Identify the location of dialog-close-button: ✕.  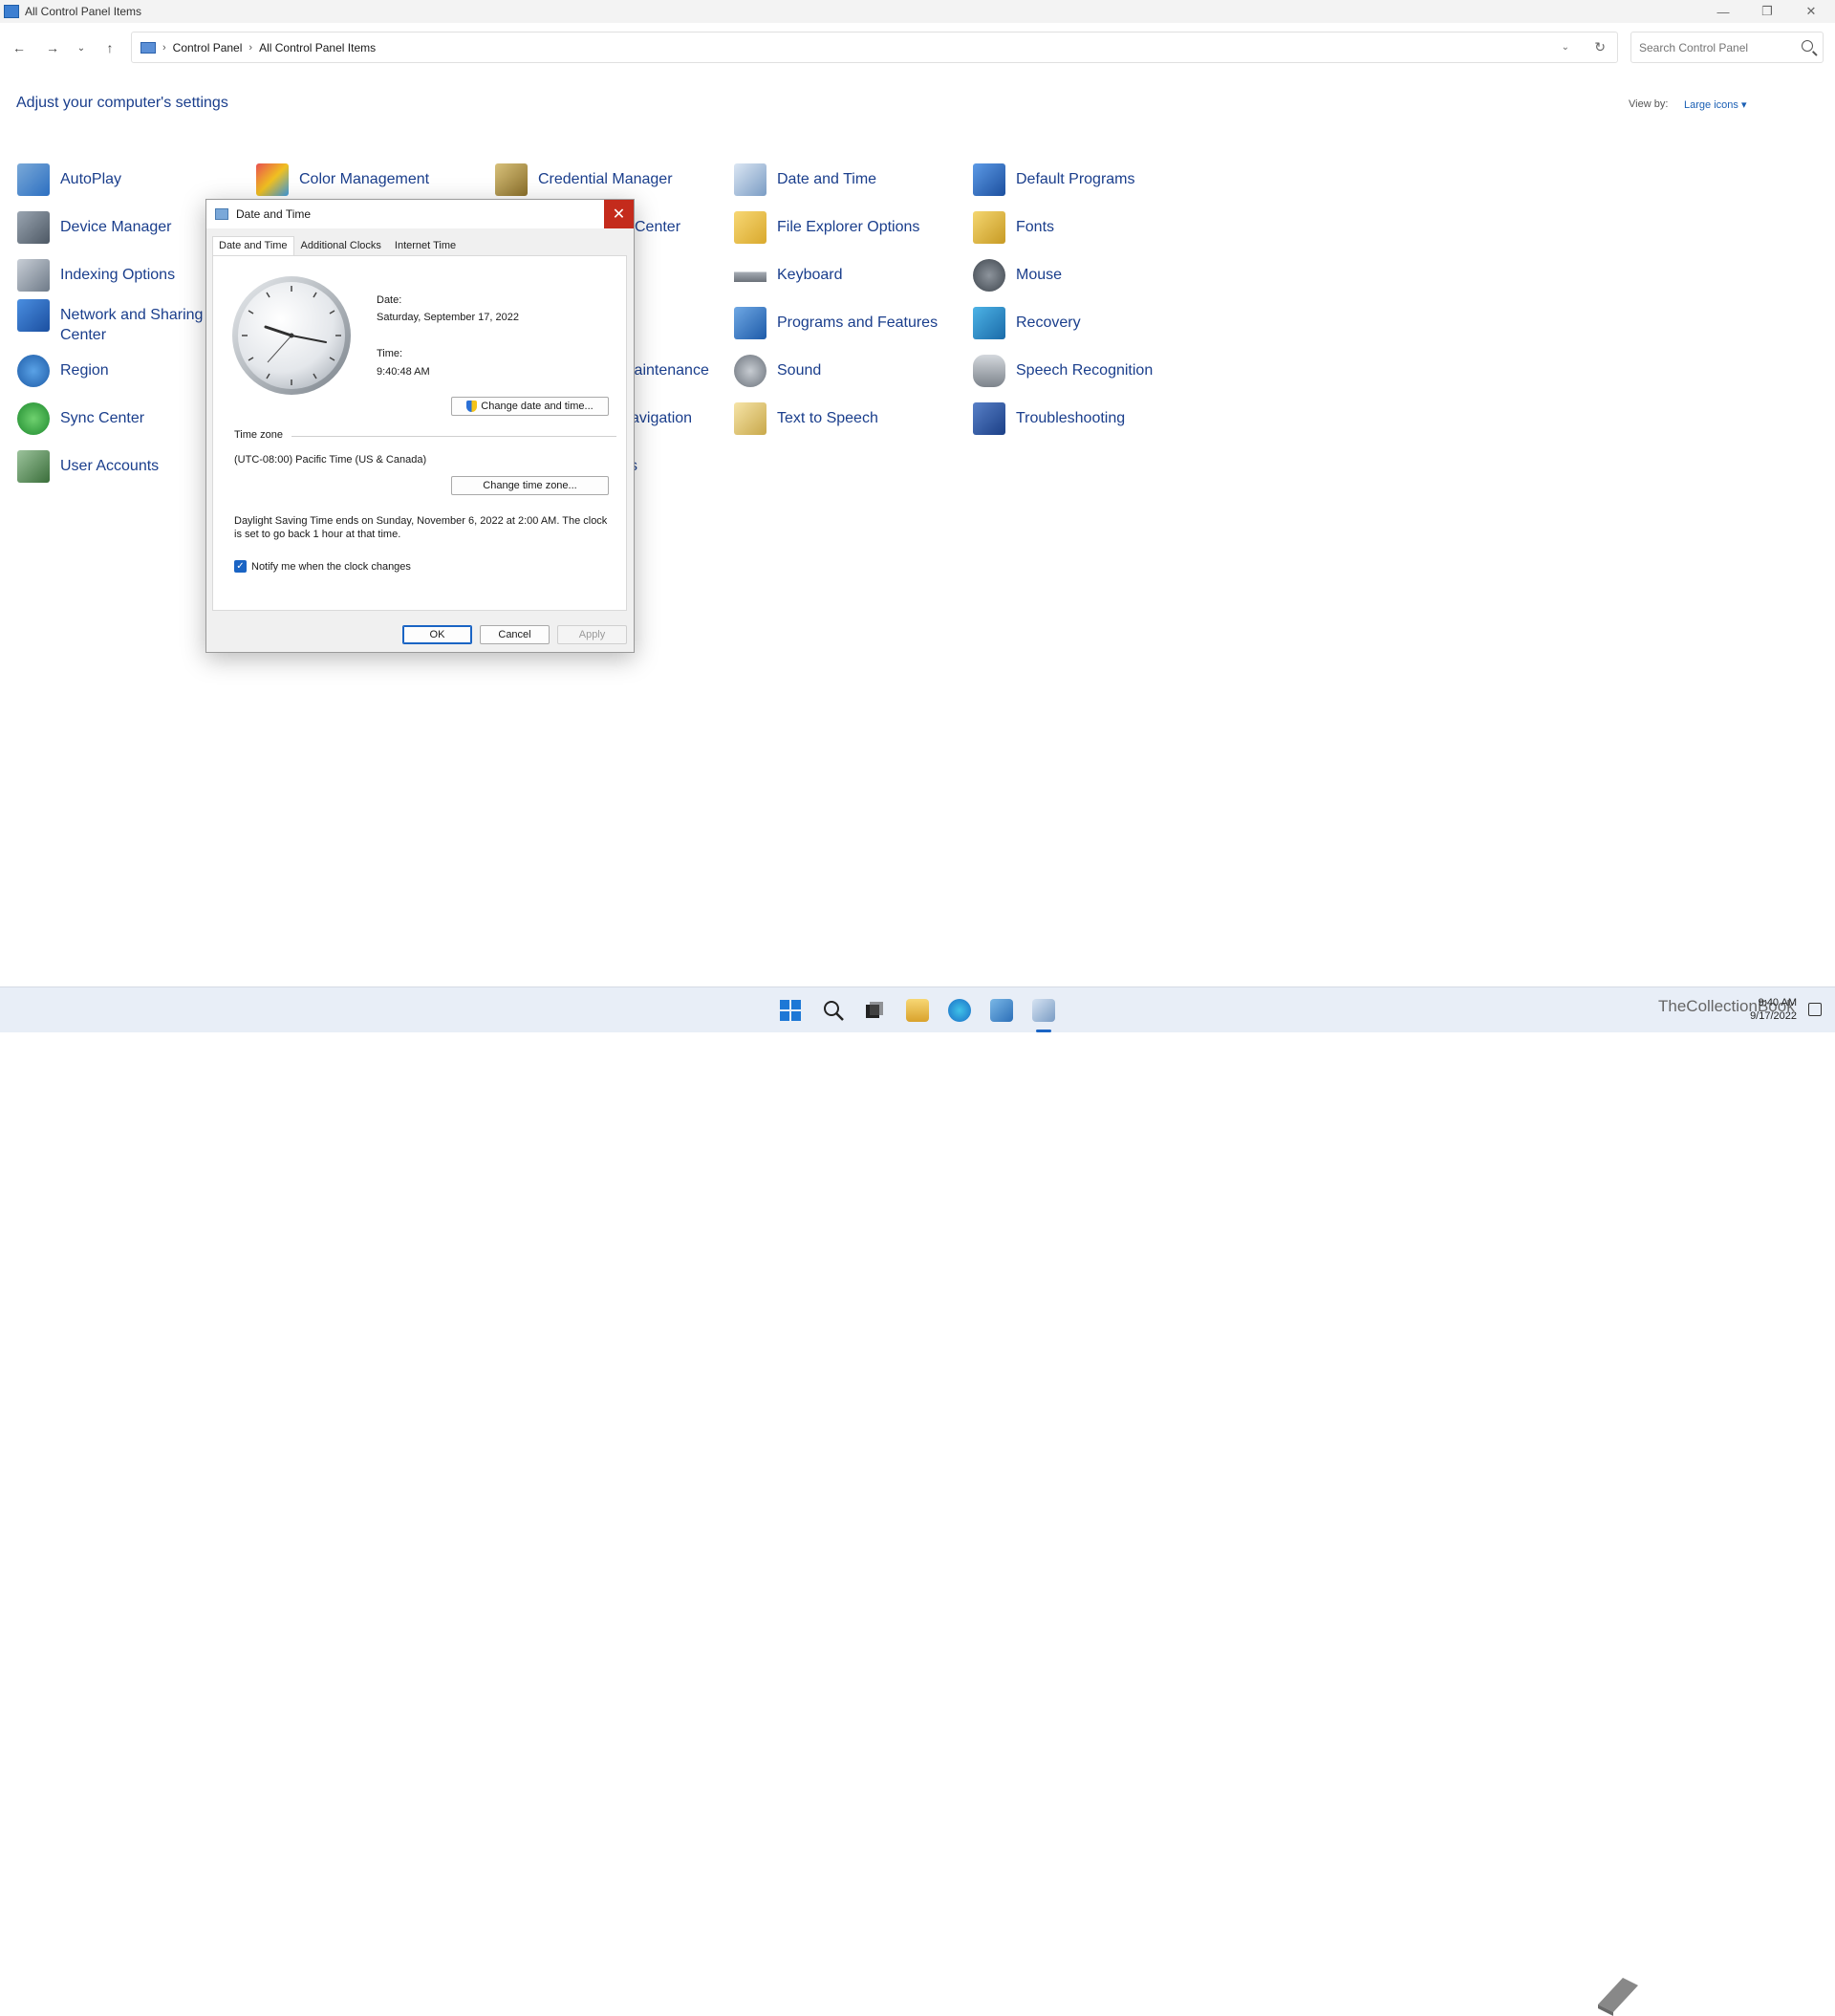
(619, 214).